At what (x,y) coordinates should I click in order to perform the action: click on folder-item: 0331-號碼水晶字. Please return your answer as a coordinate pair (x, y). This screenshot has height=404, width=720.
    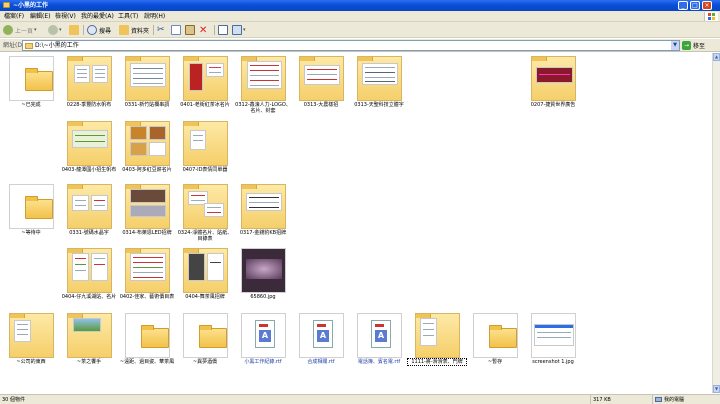
    Looking at the image, I should click on (89, 216).